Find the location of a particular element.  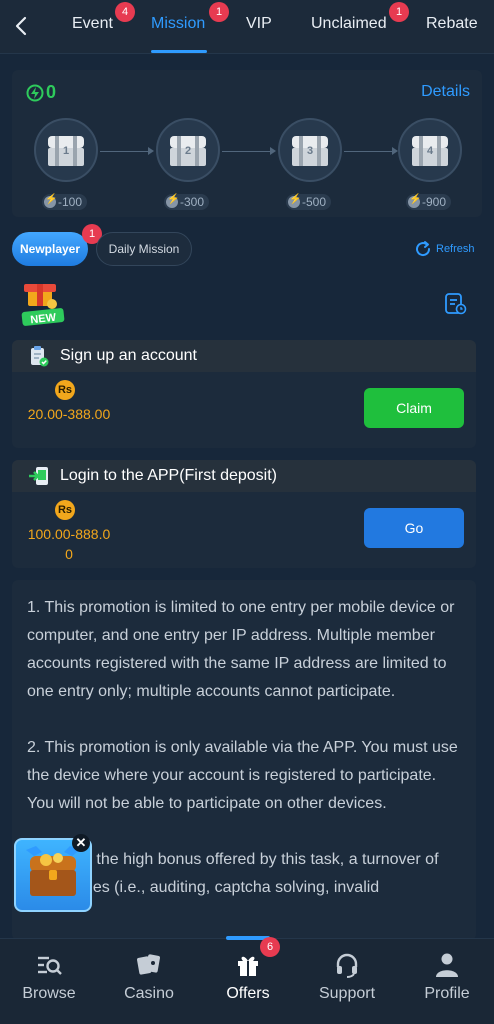

refresh-icon is located at coordinates (423, 249).